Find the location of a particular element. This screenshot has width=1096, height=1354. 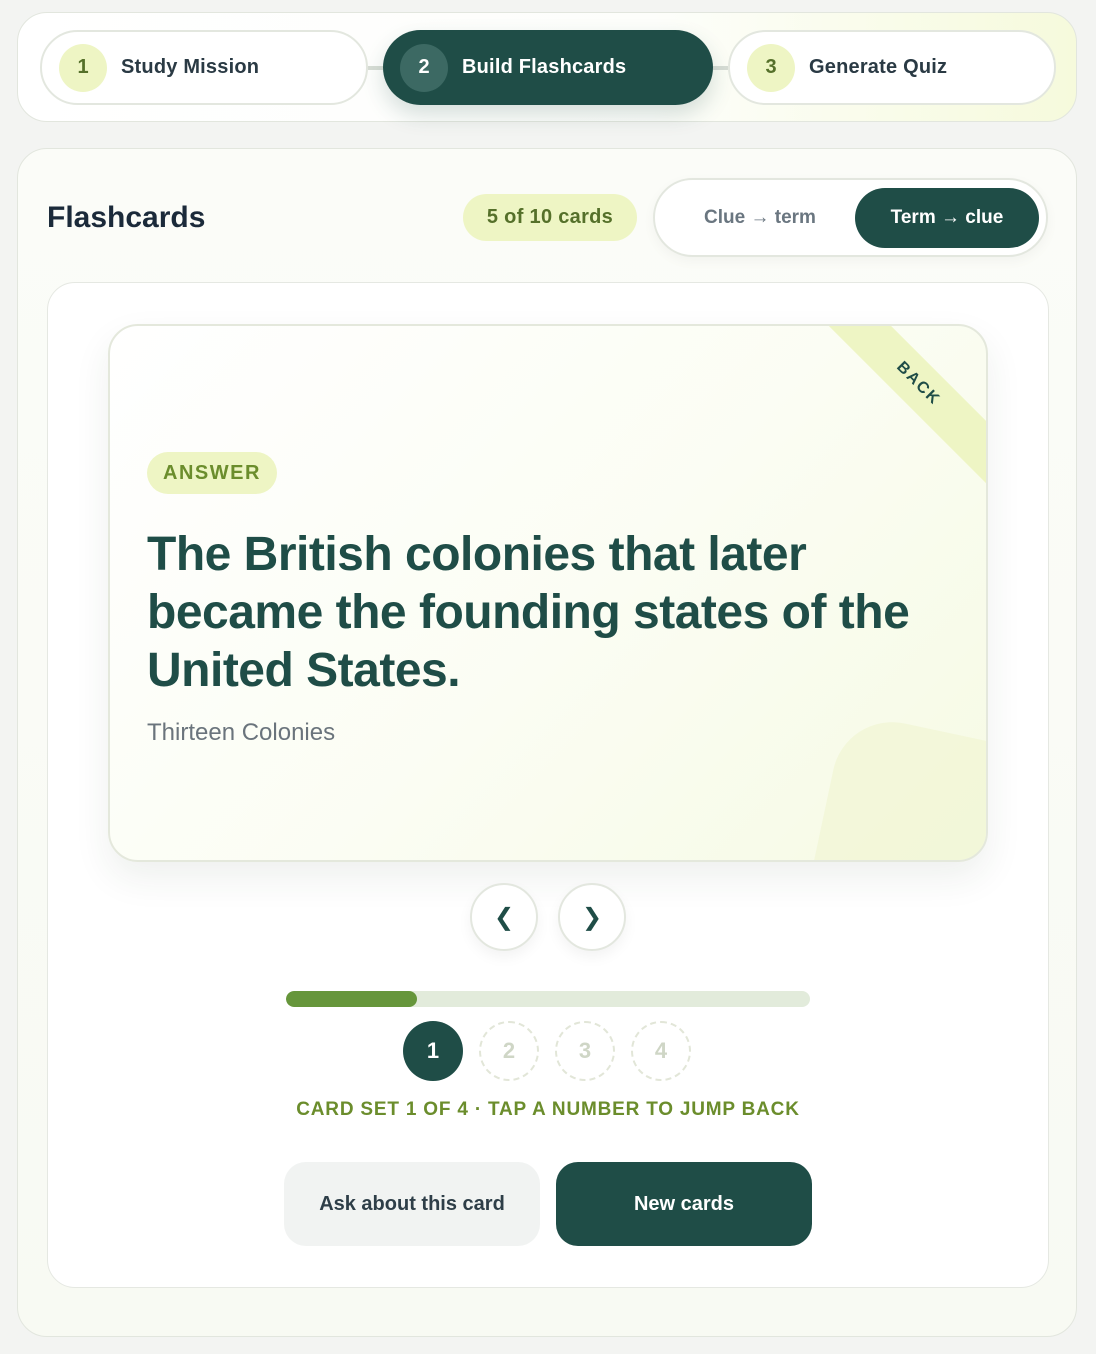

step-number: 3 is located at coordinates (771, 67).